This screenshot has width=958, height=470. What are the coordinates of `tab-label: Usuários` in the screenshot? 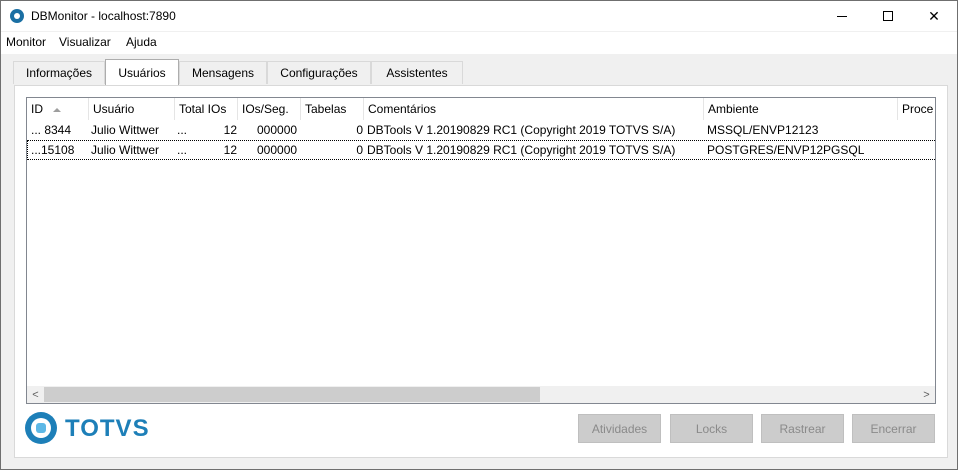 It's located at (142, 72).